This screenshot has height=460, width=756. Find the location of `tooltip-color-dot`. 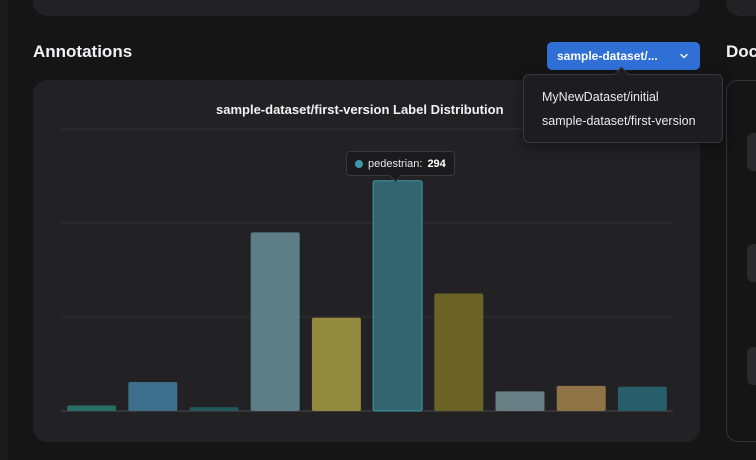

tooltip-color-dot is located at coordinates (359, 163).